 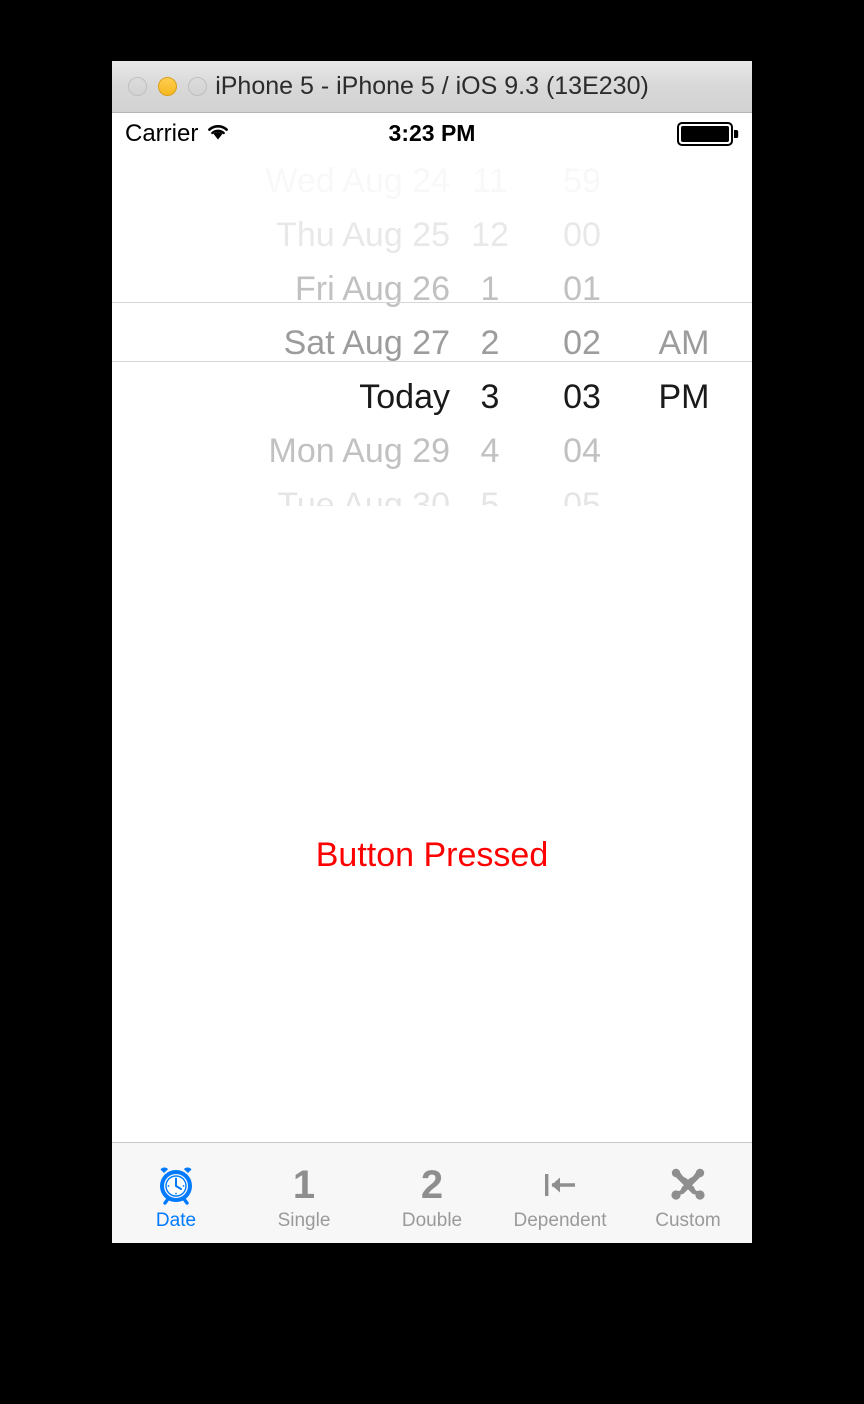 I want to click on picker-cell-hour: 4, so click(x=490, y=451).